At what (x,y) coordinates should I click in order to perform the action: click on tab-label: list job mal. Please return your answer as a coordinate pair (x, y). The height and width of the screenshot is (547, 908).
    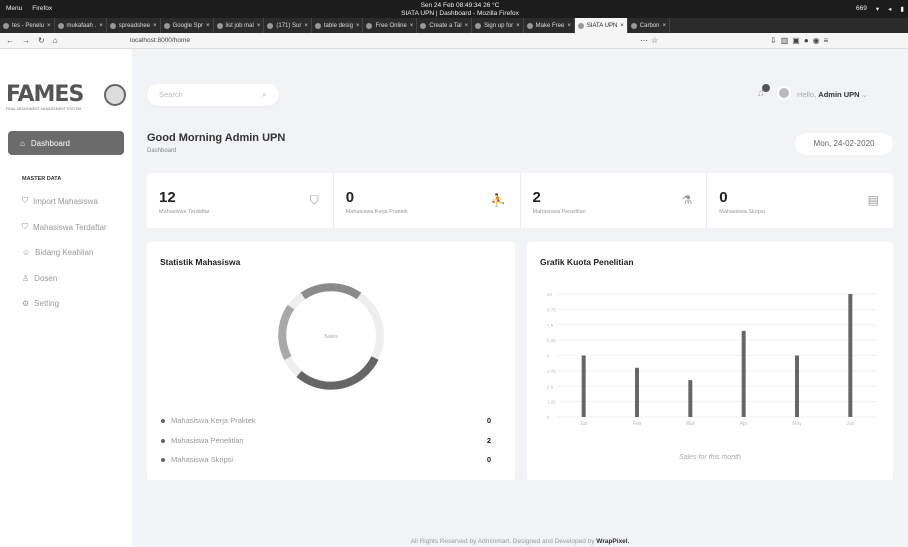
    Looking at the image, I should click on (239, 25).